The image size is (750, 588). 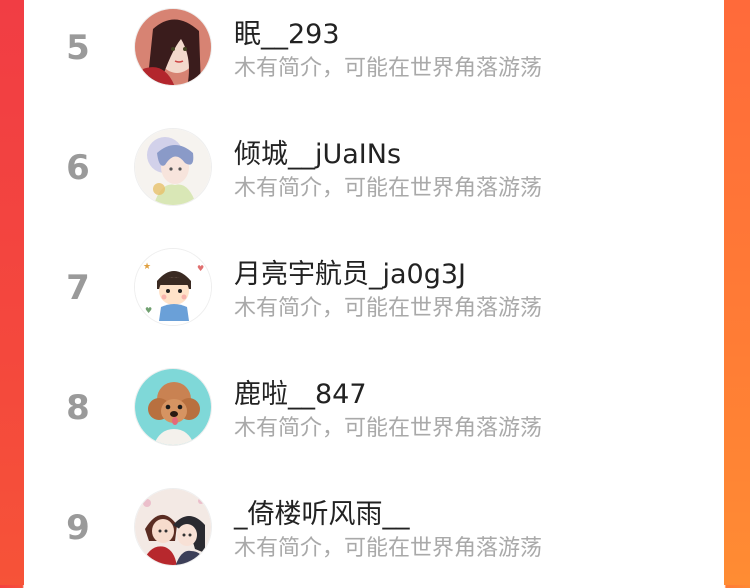 What do you see at coordinates (78, 288) in the screenshot?
I see `rank-number: 7` at bounding box center [78, 288].